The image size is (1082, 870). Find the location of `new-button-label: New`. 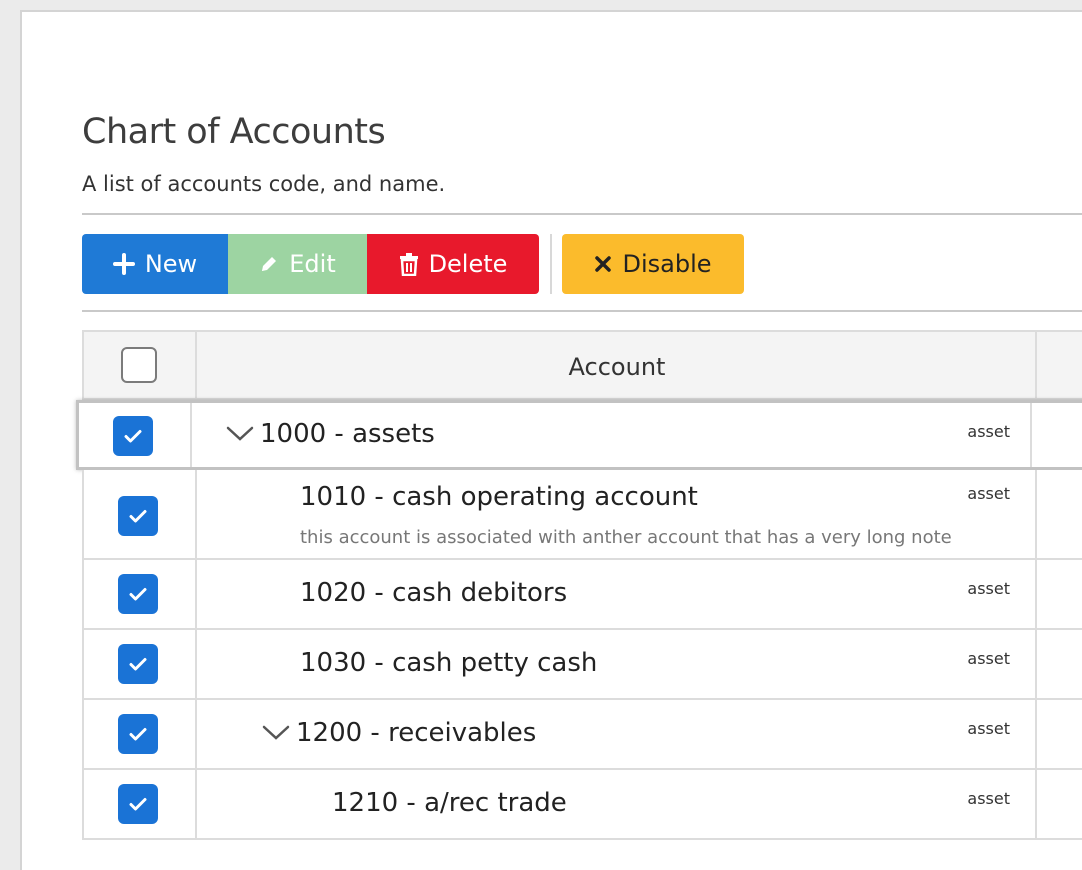

new-button-label: New is located at coordinates (171, 264).